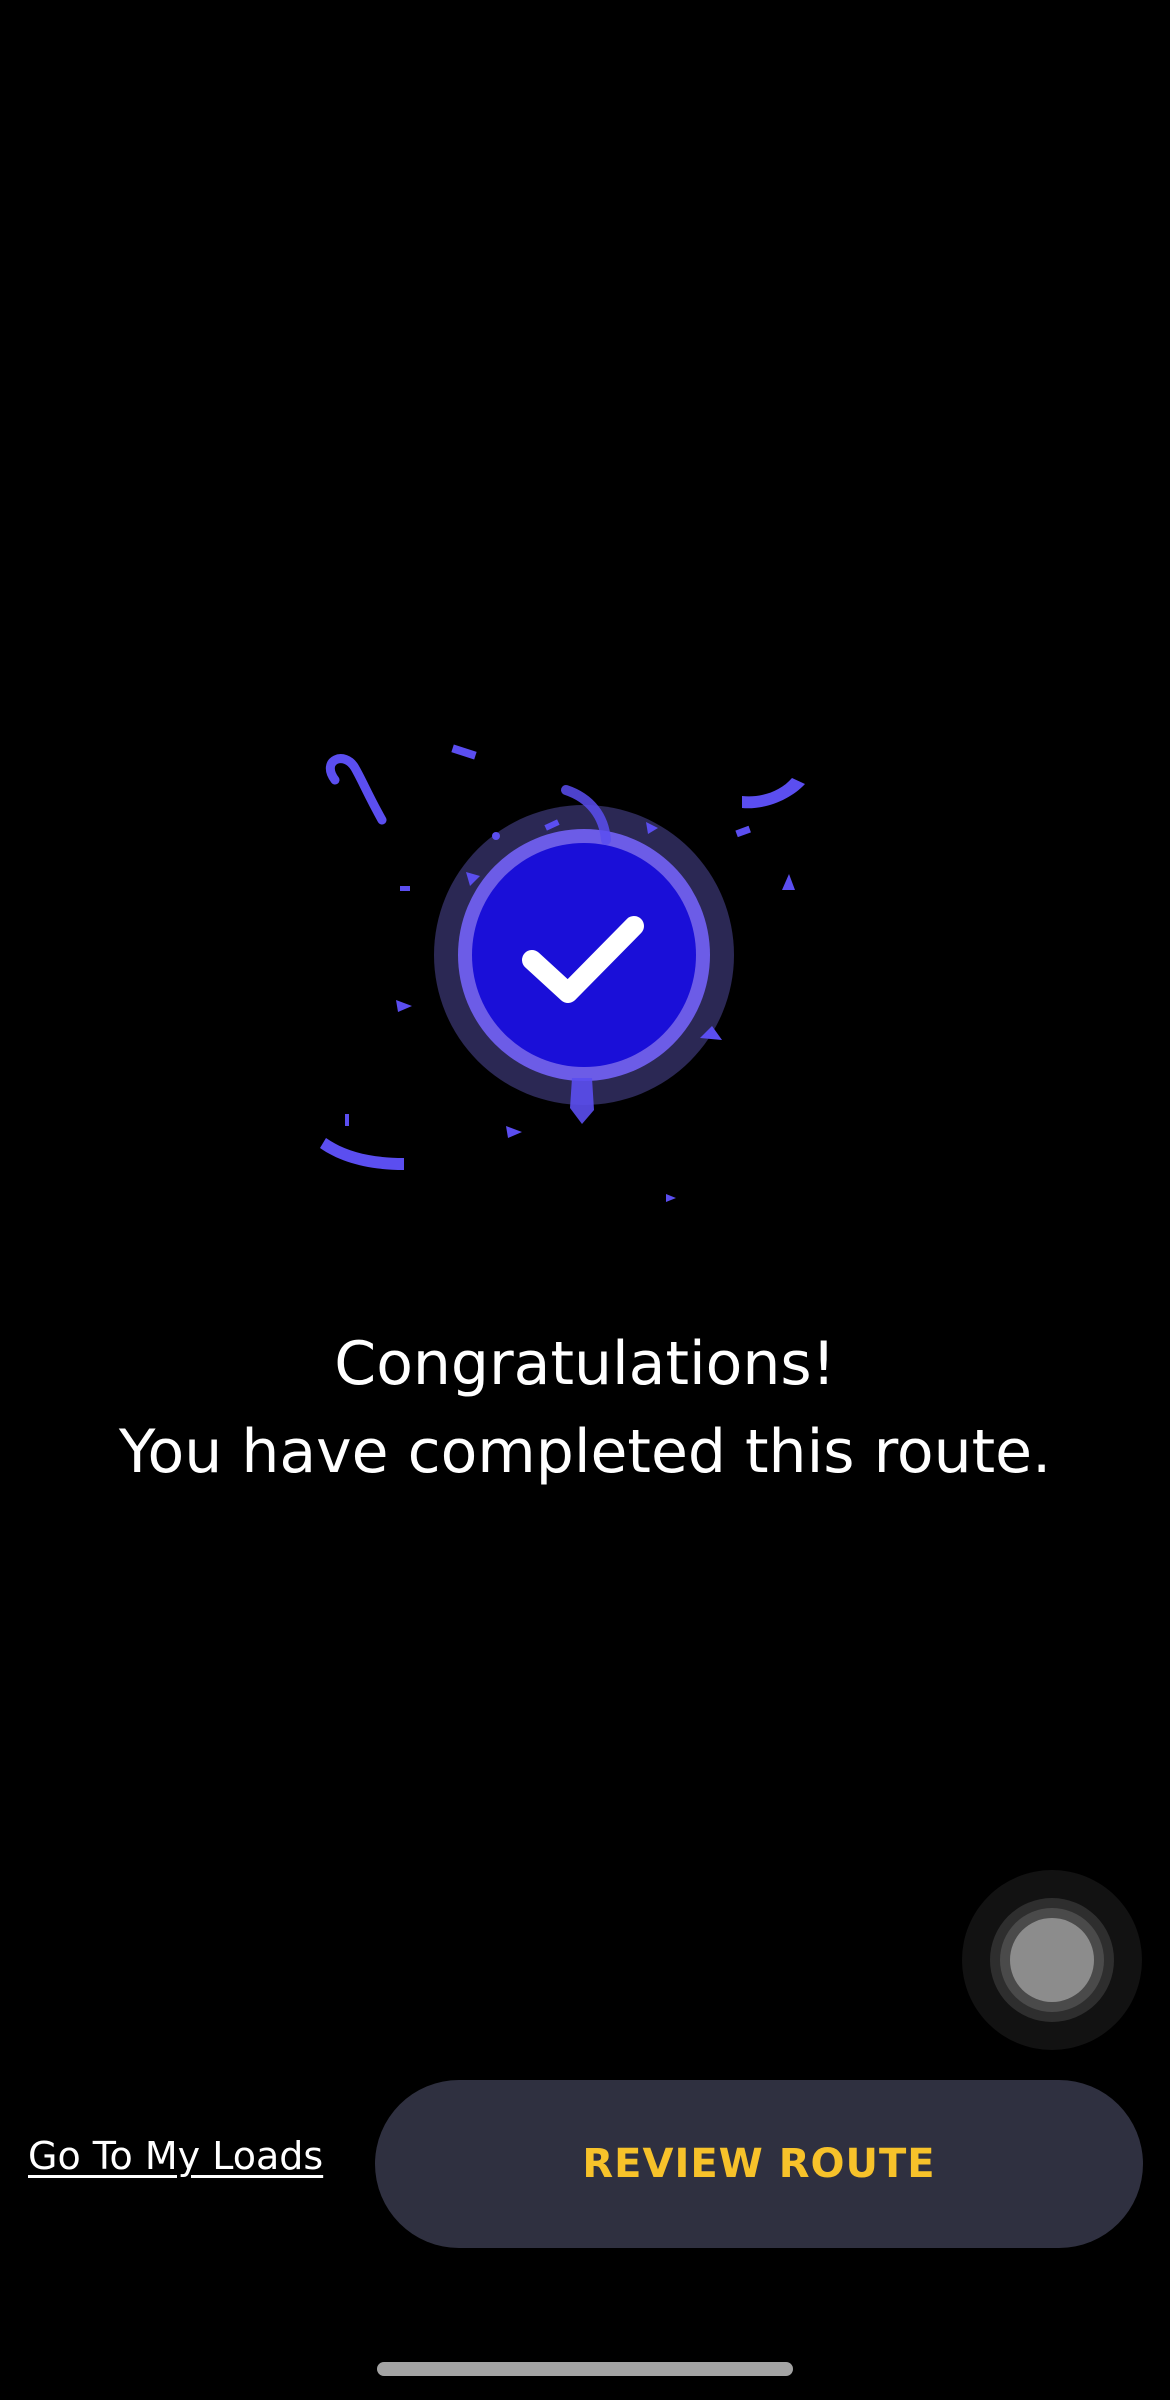 Image resolution: width=1170 pixels, height=2400 pixels. Describe the element at coordinates (362, 1154) in the screenshot. I see `confetti-arc` at that location.